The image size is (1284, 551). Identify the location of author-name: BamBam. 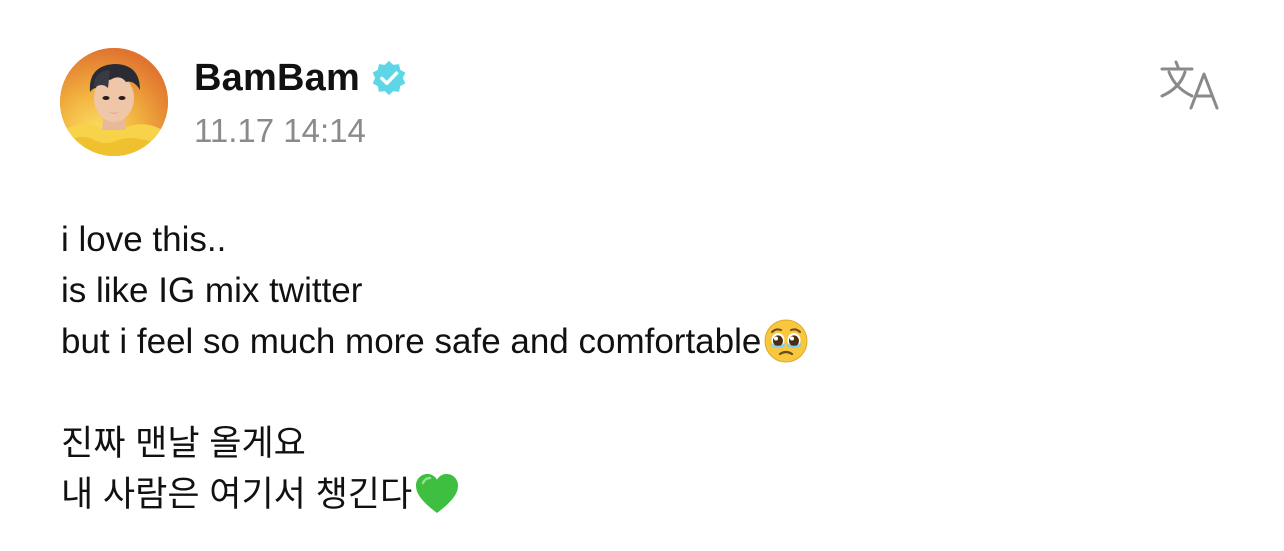
(277, 78).